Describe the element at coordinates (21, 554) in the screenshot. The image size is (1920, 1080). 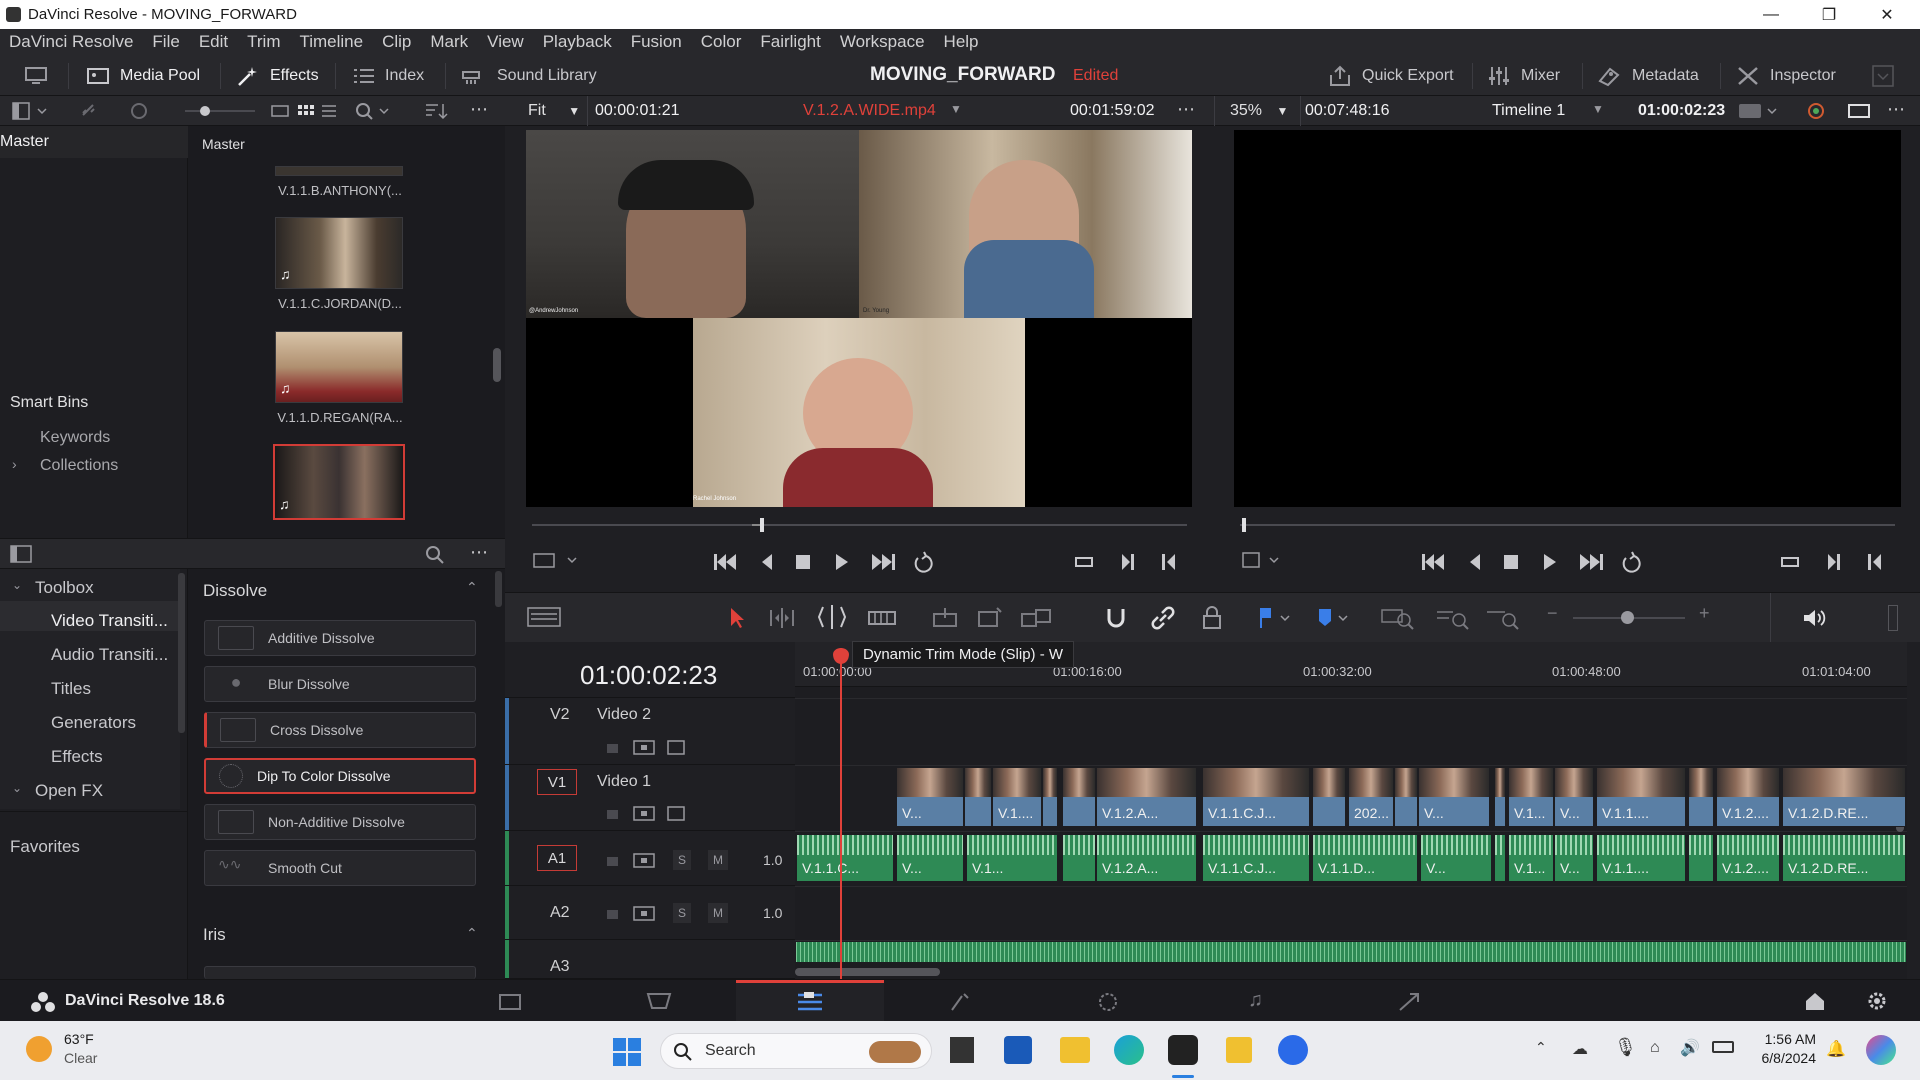
I see `sidebar-toggle-icon` at that location.